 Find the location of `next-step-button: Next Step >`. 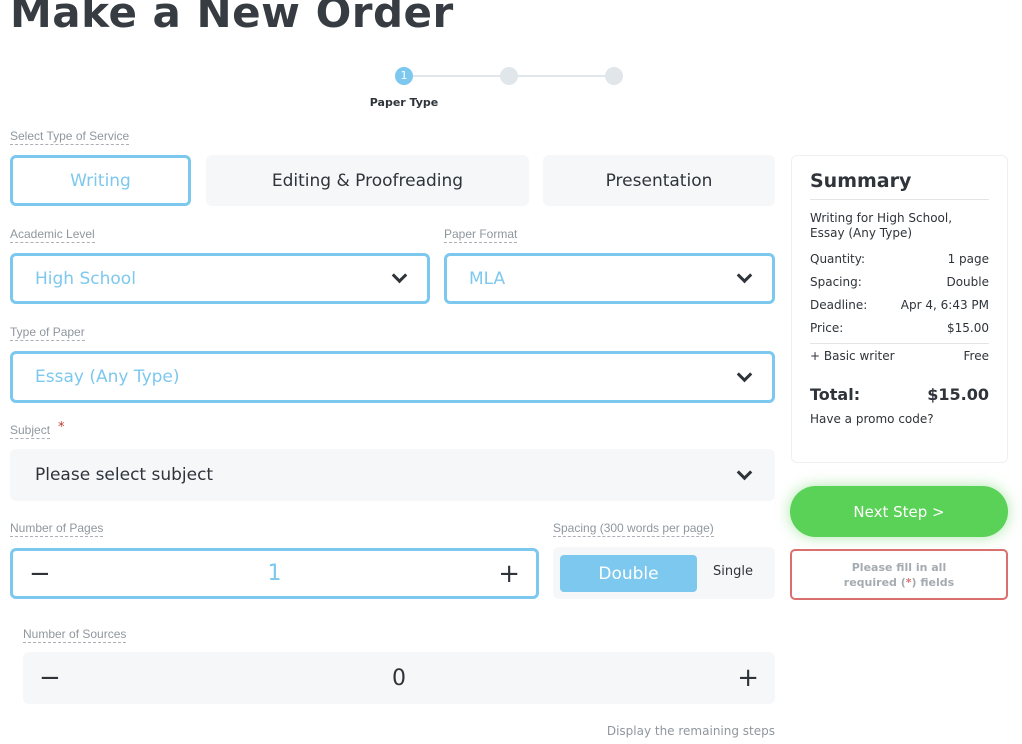

next-step-button: Next Step > is located at coordinates (899, 511).